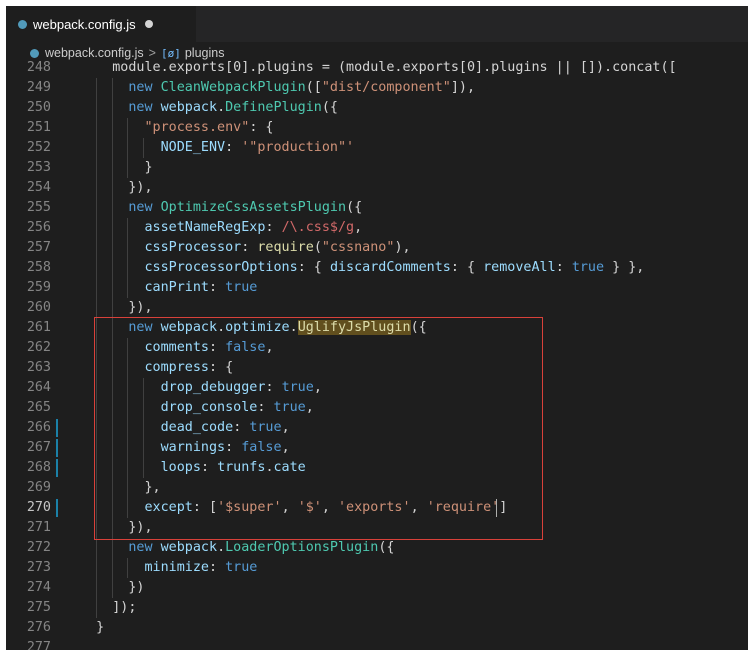 The width and height of the screenshot is (748, 656). What do you see at coordinates (221, 267) in the screenshot?
I see `code-token: cssProcessorOptions` at bounding box center [221, 267].